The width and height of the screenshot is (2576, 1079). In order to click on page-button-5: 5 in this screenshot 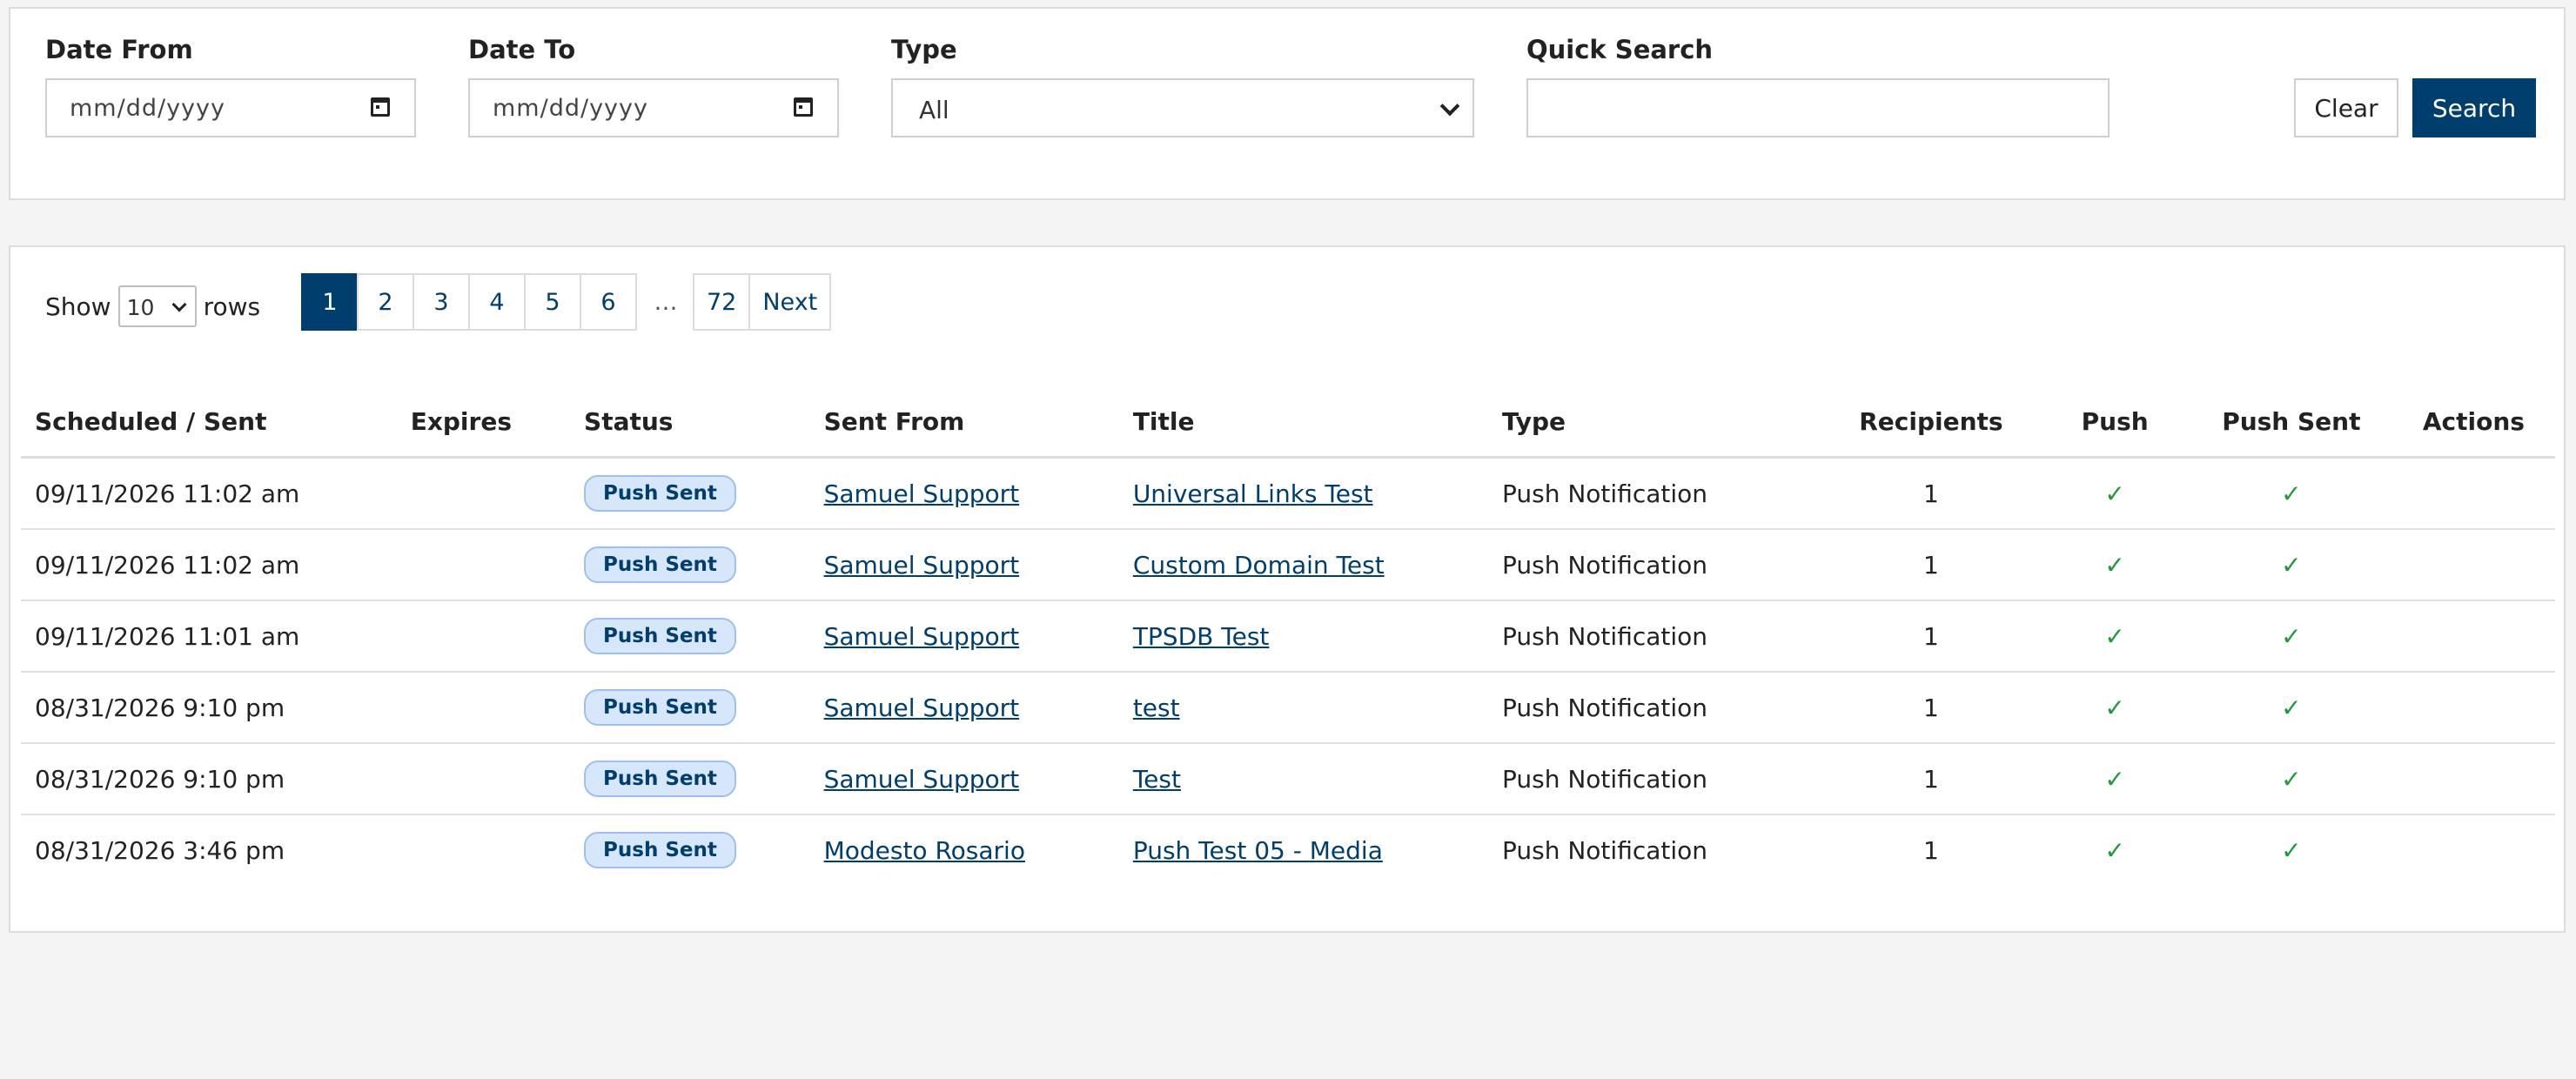, I will do `click(552, 302)`.